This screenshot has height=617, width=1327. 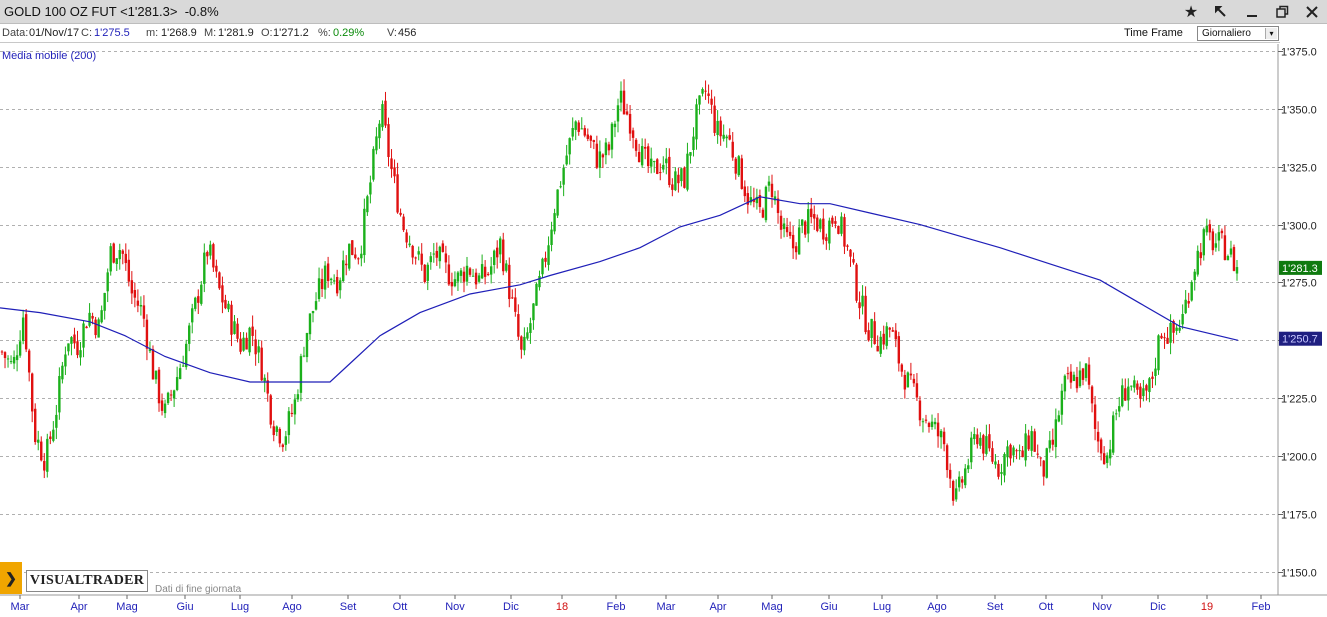 I want to click on x-tick-label: Ott, so click(x=1046, y=607).